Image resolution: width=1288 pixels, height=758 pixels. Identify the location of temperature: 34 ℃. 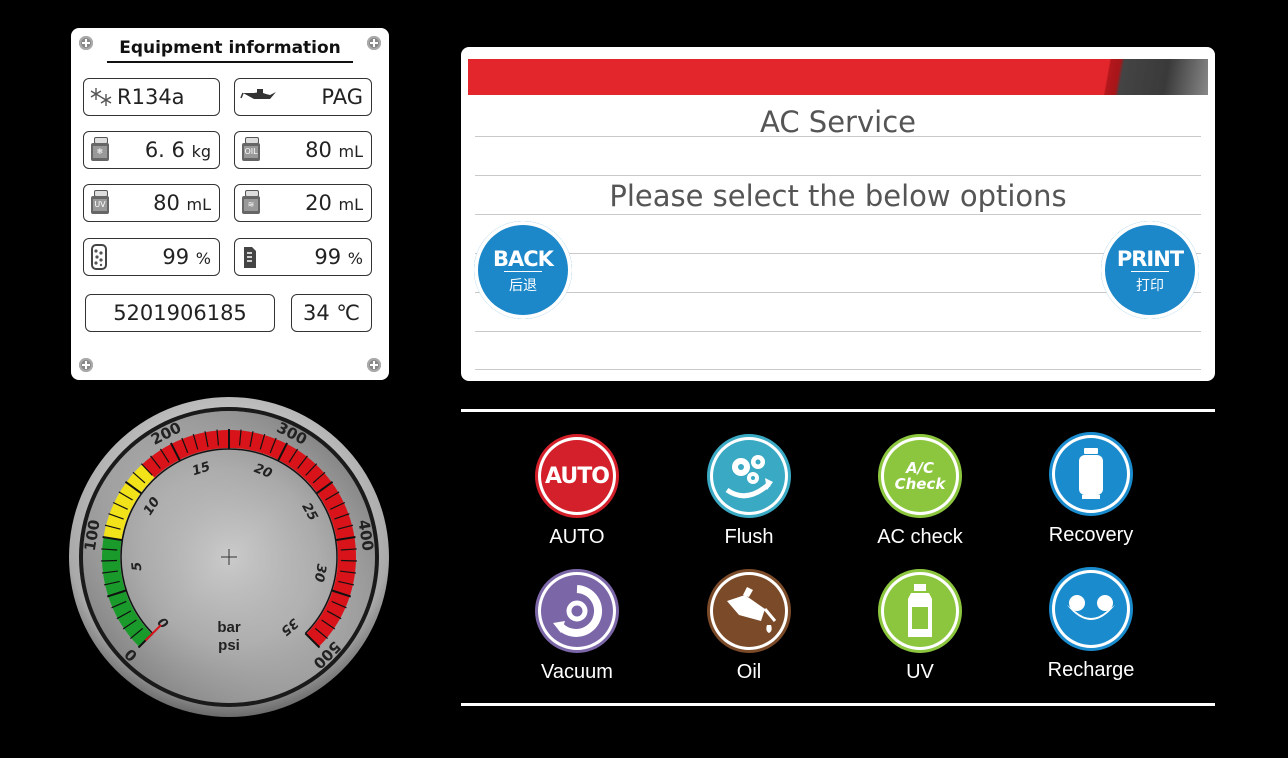
(331, 313).